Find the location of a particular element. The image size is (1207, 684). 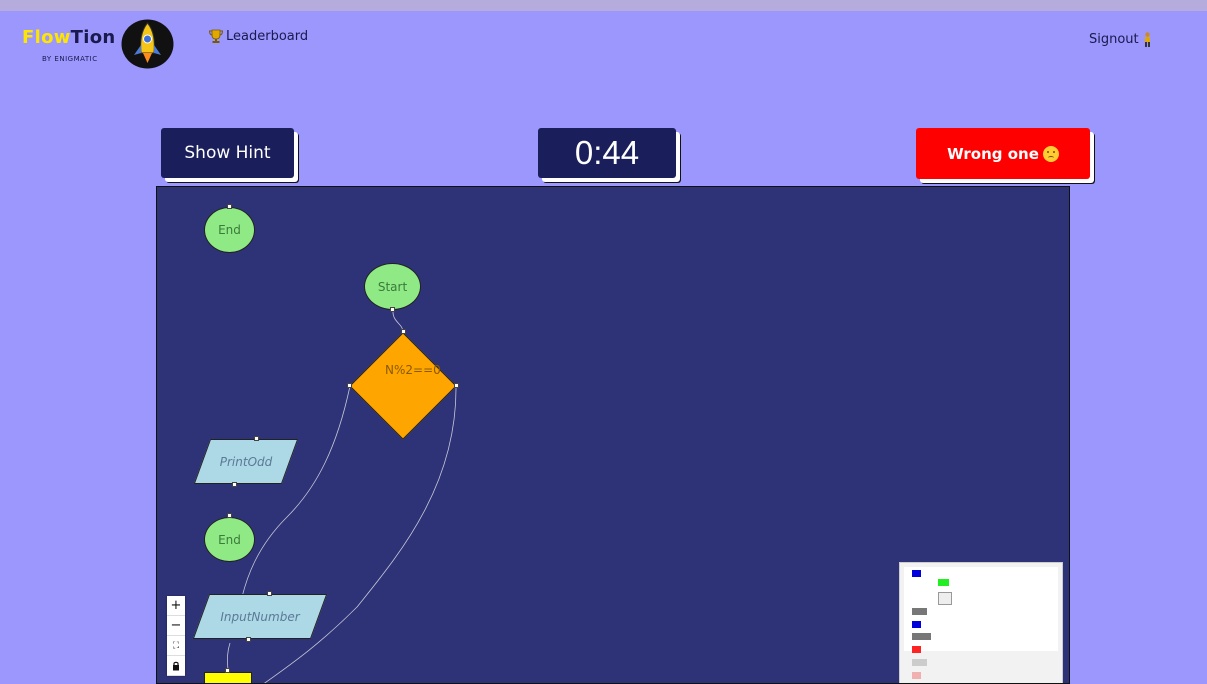

signout-link: Signout is located at coordinates (1120, 39).